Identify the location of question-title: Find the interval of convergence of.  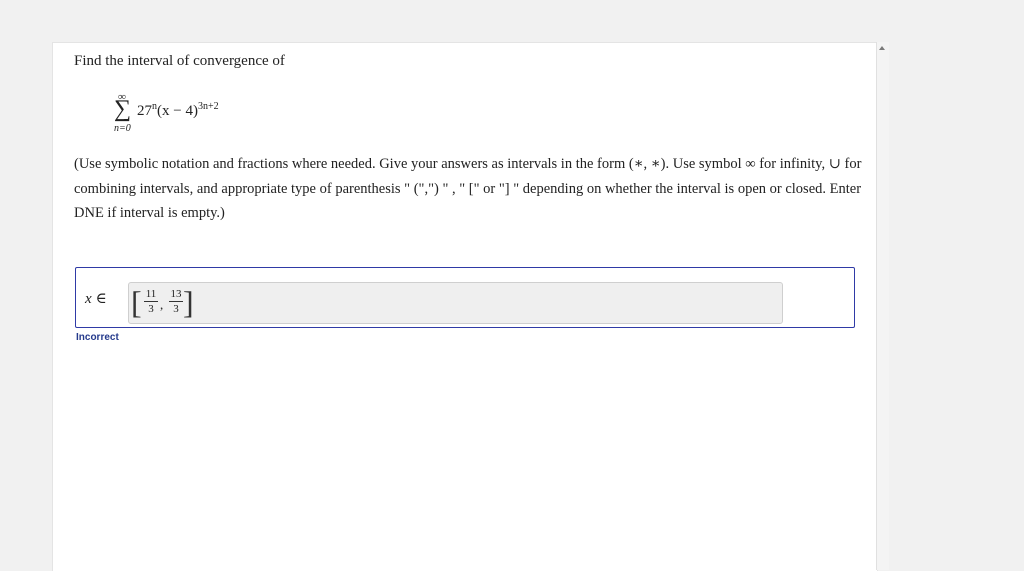
(179, 61).